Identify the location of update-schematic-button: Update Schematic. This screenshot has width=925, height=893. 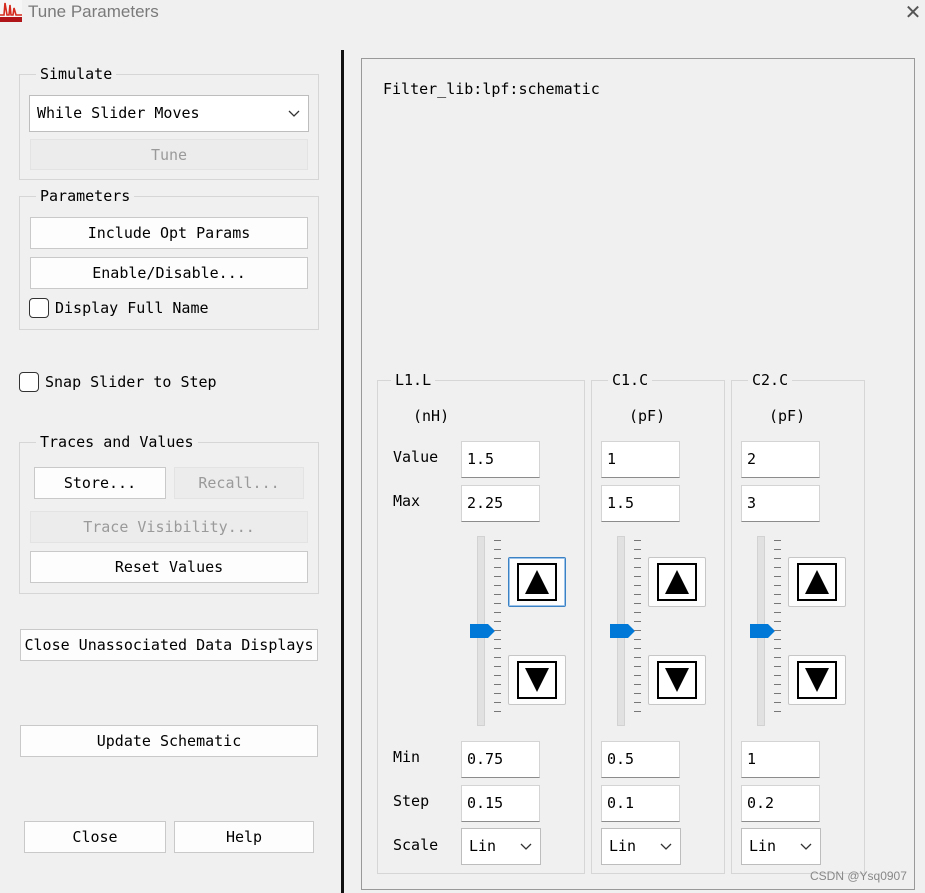
(169, 741).